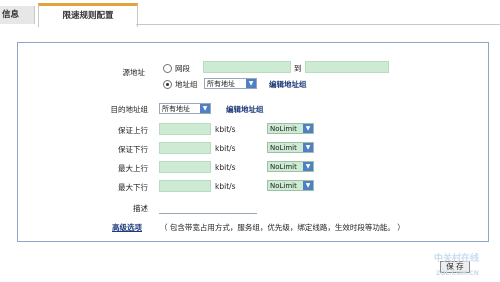 This screenshot has height=282, width=500. Describe the element at coordinates (185, 186) in the screenshot. I see `max-down-input` at that location.